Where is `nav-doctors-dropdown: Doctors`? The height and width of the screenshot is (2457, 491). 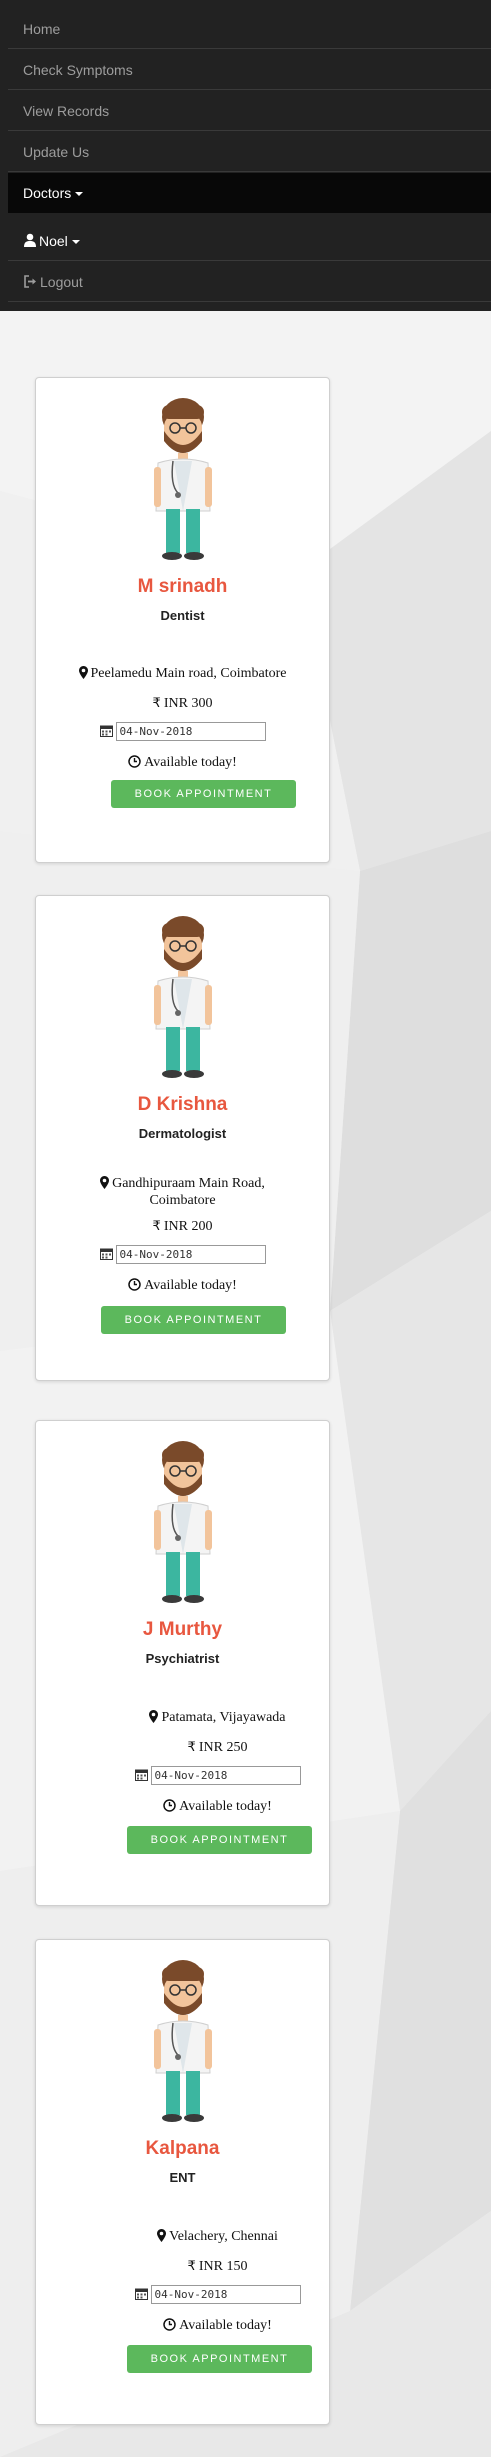
nav-doctors-dropdown: Doctors is located at coordinates (249, 193).